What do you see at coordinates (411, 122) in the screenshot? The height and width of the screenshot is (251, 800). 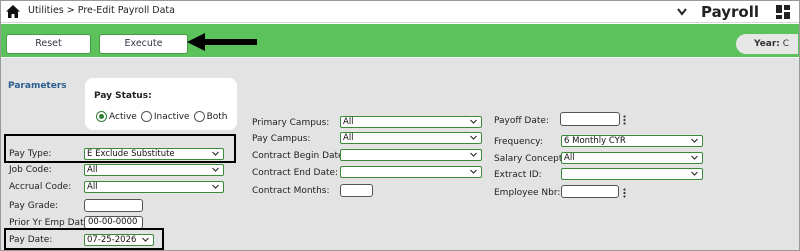 I see `primary-campus-select: All` at bounding box center [411, 122].